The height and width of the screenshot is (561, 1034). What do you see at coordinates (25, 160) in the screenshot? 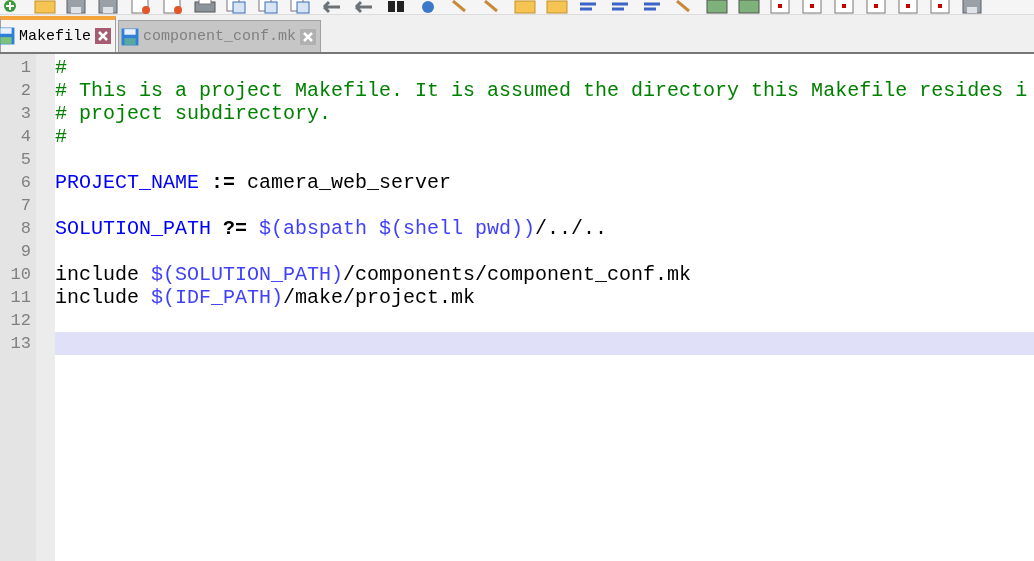
I see `line-number: 5` at bounding box center [25, 160].